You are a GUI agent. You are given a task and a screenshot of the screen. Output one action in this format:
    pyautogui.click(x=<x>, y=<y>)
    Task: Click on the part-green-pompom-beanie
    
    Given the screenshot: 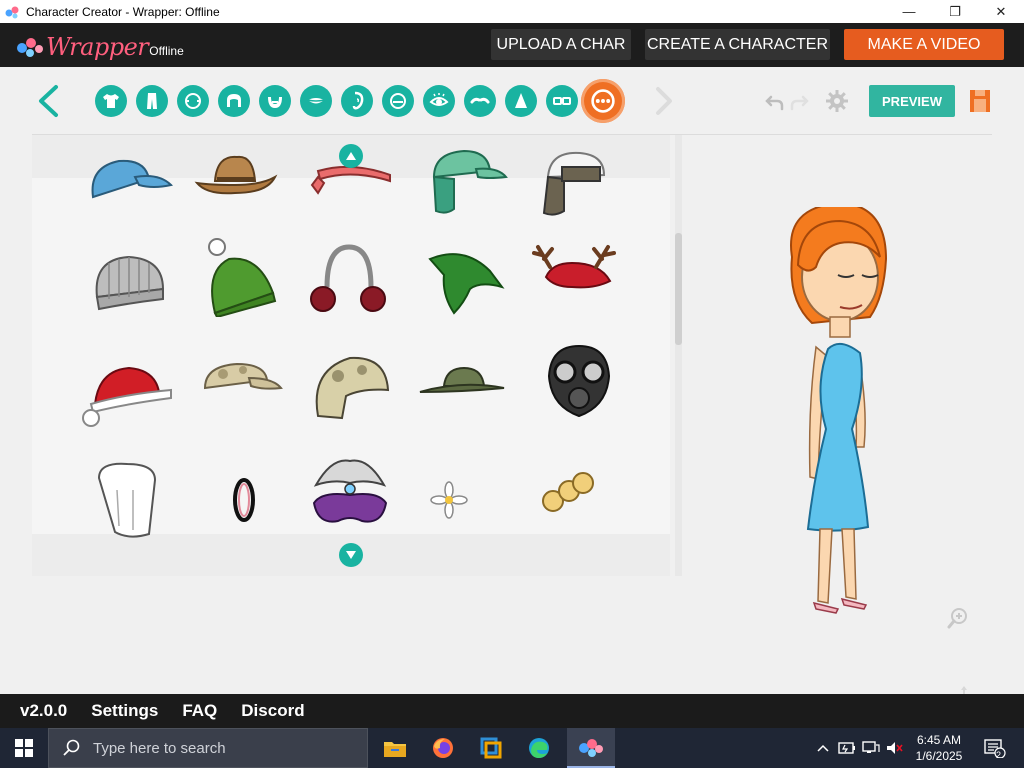 What is the action you would take?
    pyautogui.click(x=237, y=277)
    